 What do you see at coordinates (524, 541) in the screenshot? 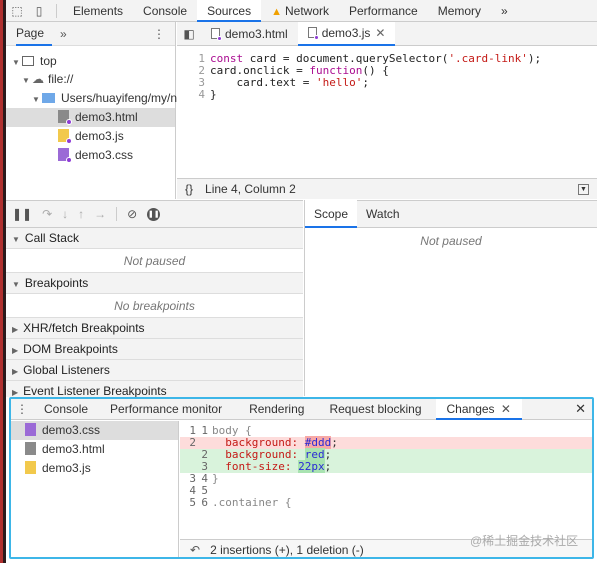
I see `watermark: @稀土掘金技术社区` at bounding box center [524, 541].